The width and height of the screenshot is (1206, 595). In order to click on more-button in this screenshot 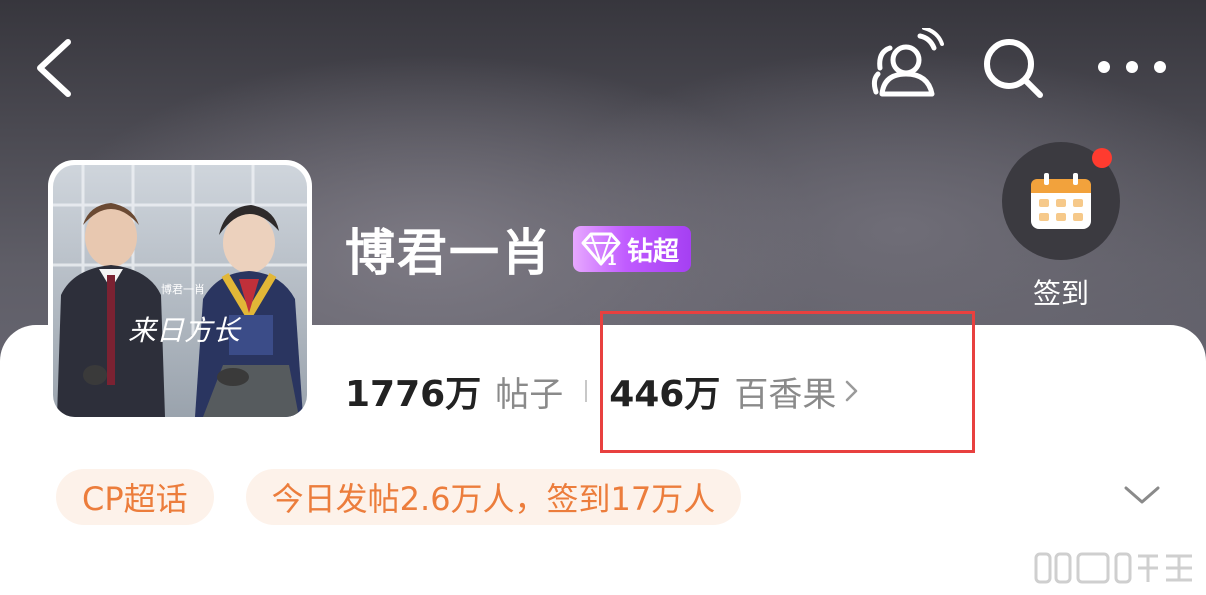, I will do `click(1132, 67)`.